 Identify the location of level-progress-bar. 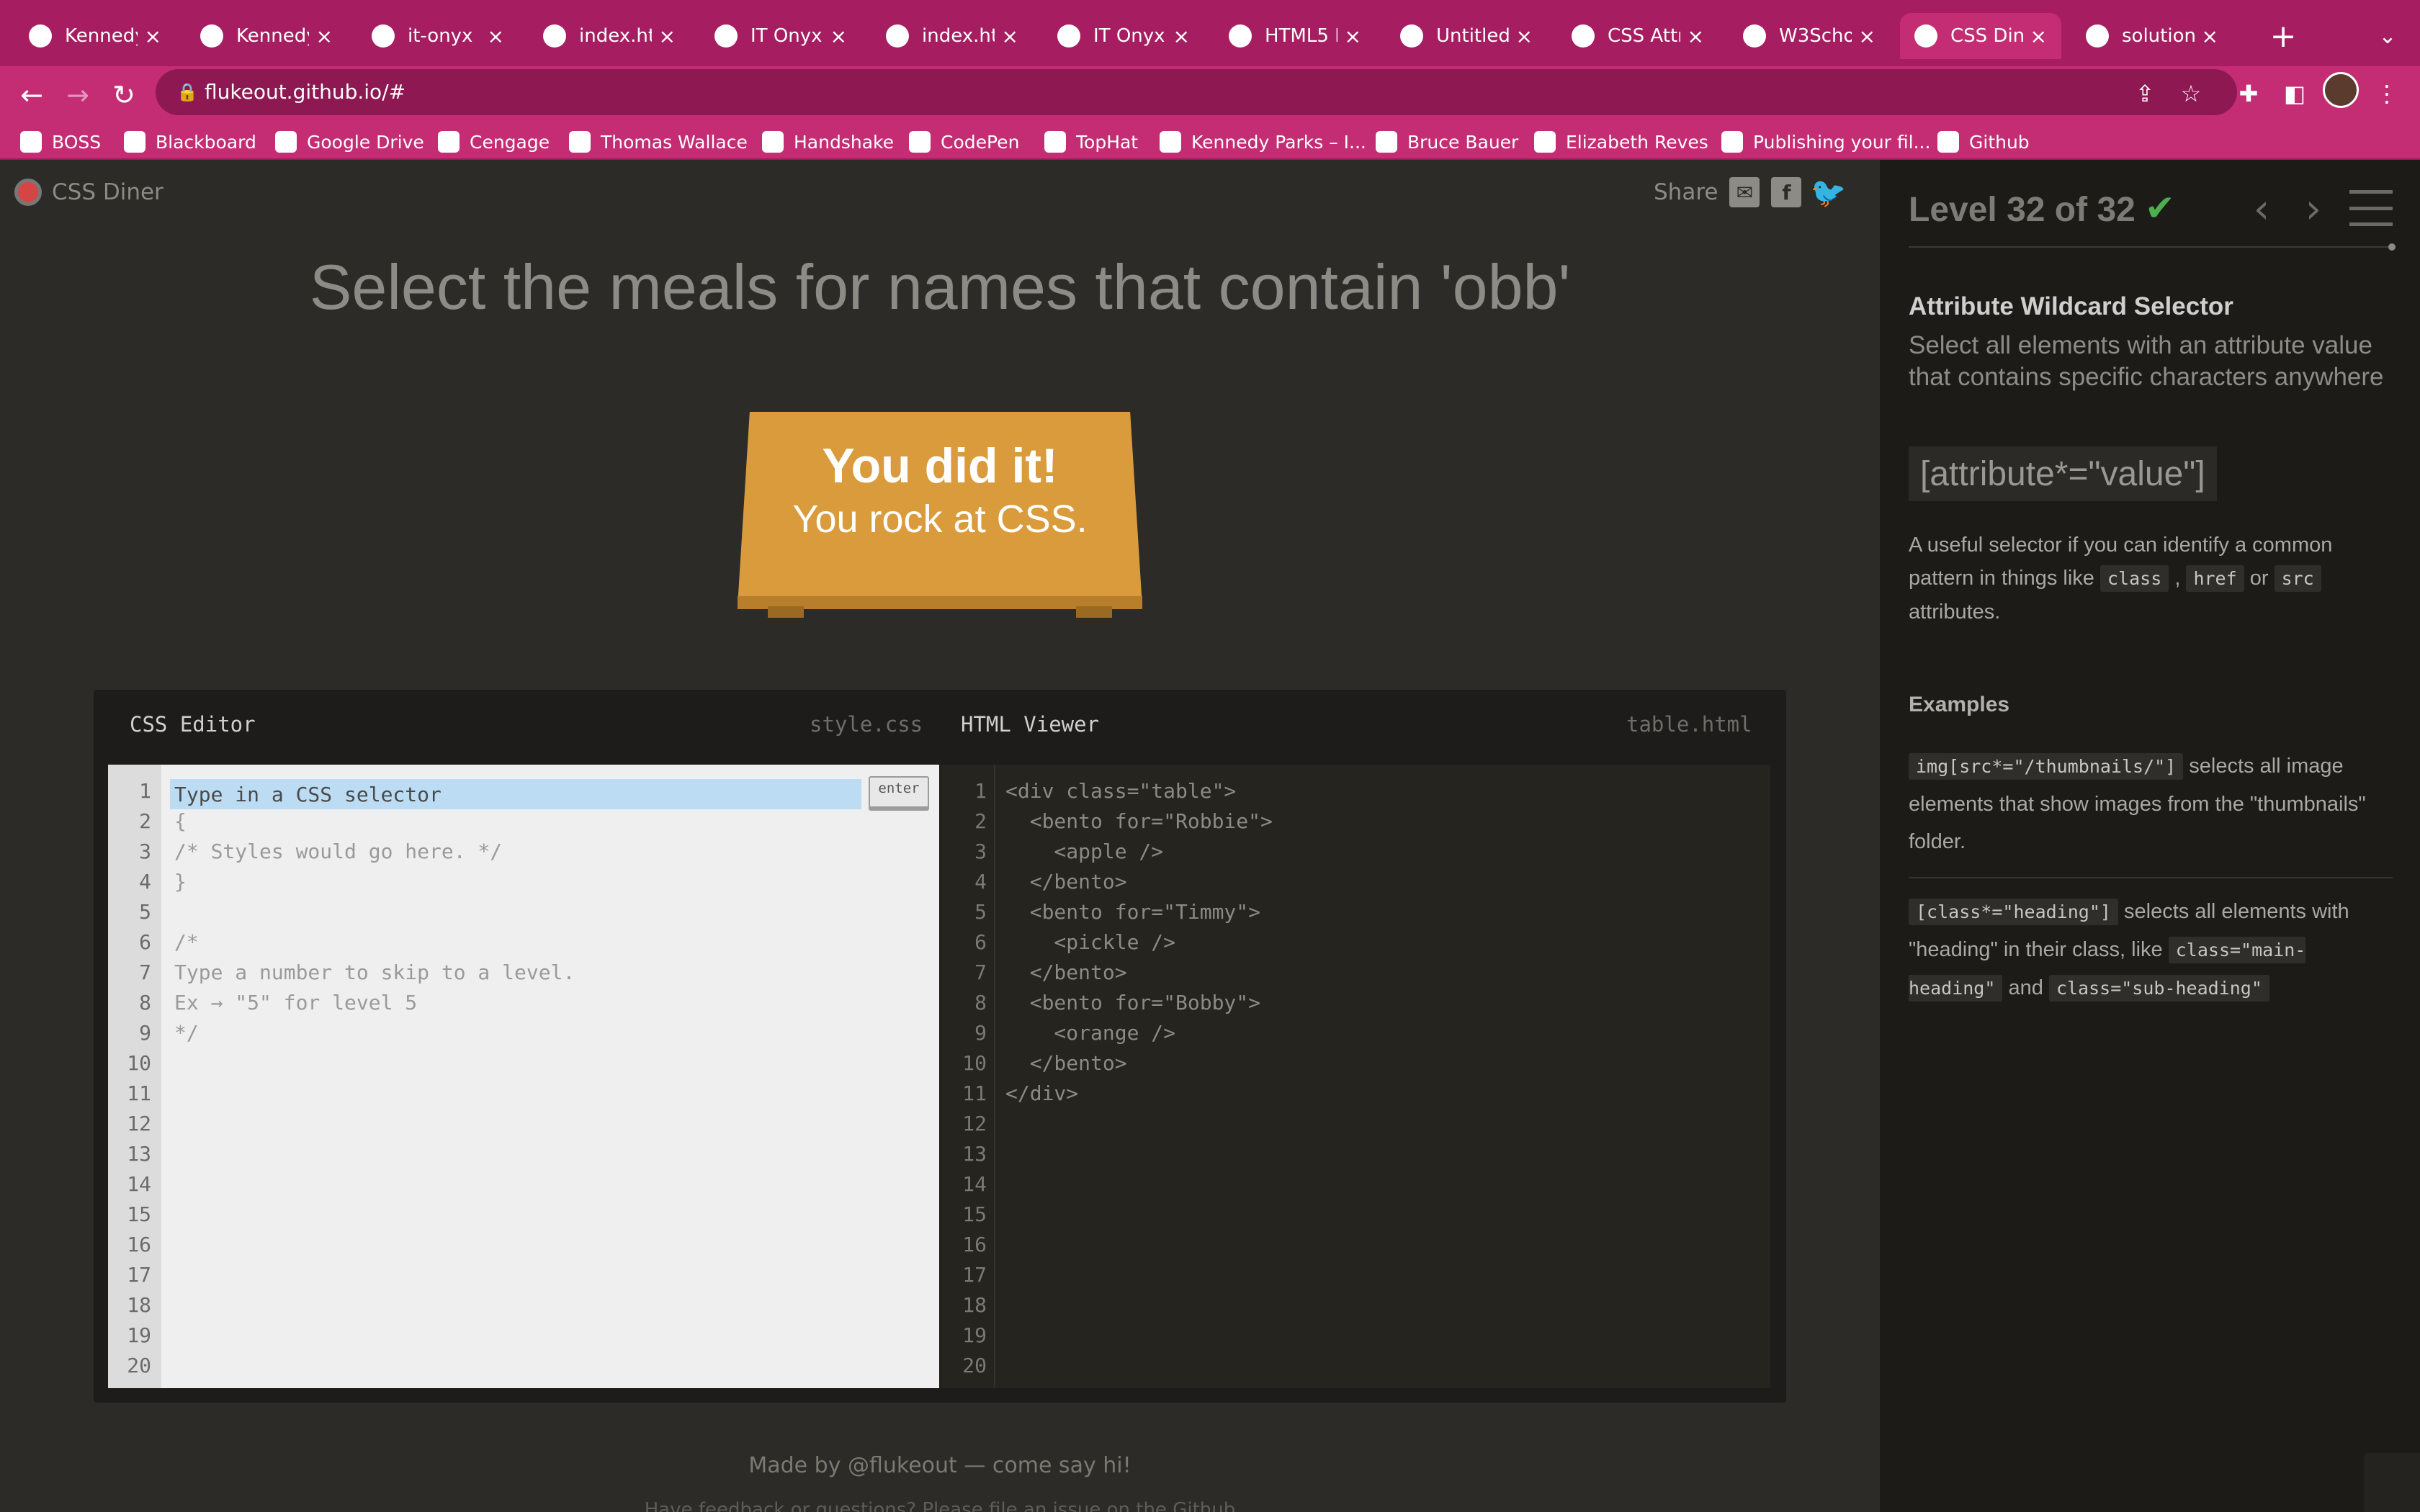
(2150, 247).